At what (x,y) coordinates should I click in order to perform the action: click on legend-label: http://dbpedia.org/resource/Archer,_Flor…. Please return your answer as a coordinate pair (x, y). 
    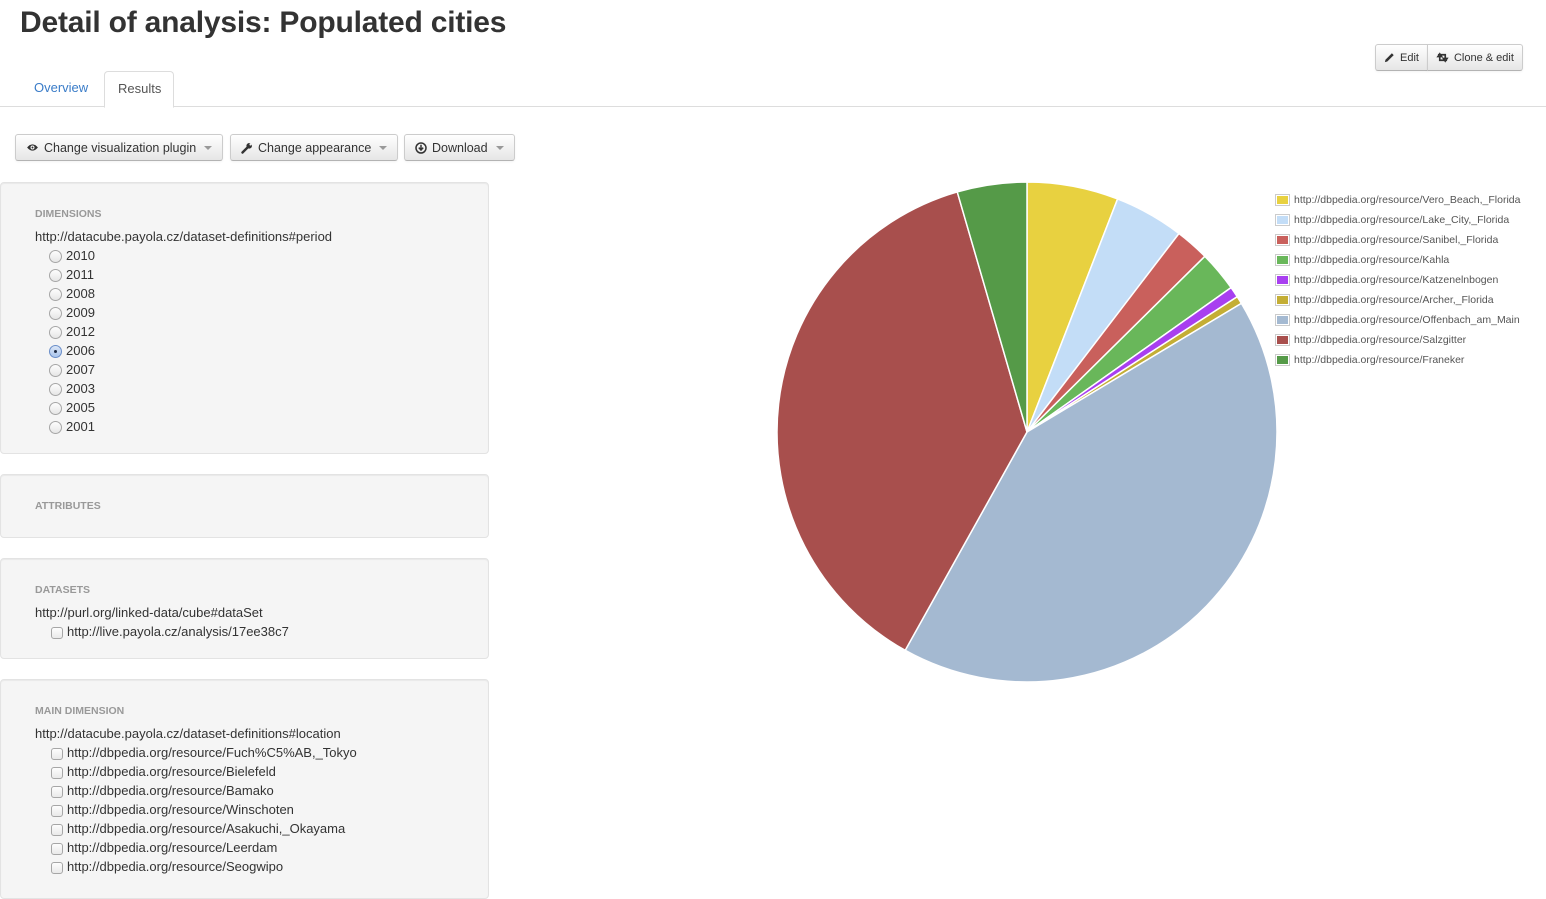
    Looking at the image, I should click on (1394, 300).